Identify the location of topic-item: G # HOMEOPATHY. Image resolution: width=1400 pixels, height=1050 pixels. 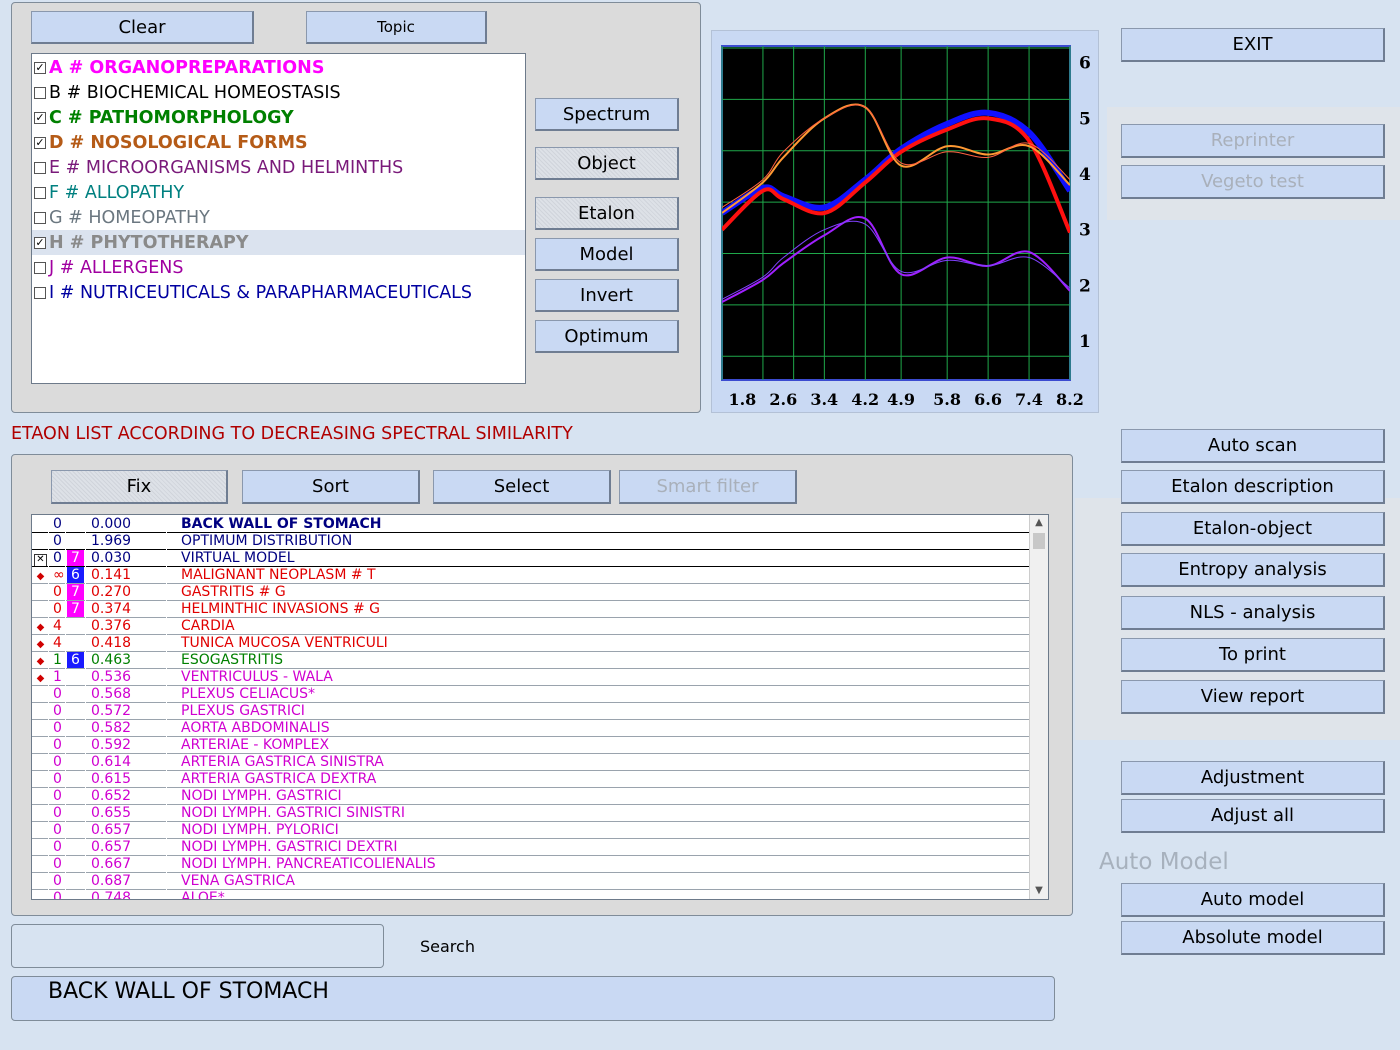
(278, 217).